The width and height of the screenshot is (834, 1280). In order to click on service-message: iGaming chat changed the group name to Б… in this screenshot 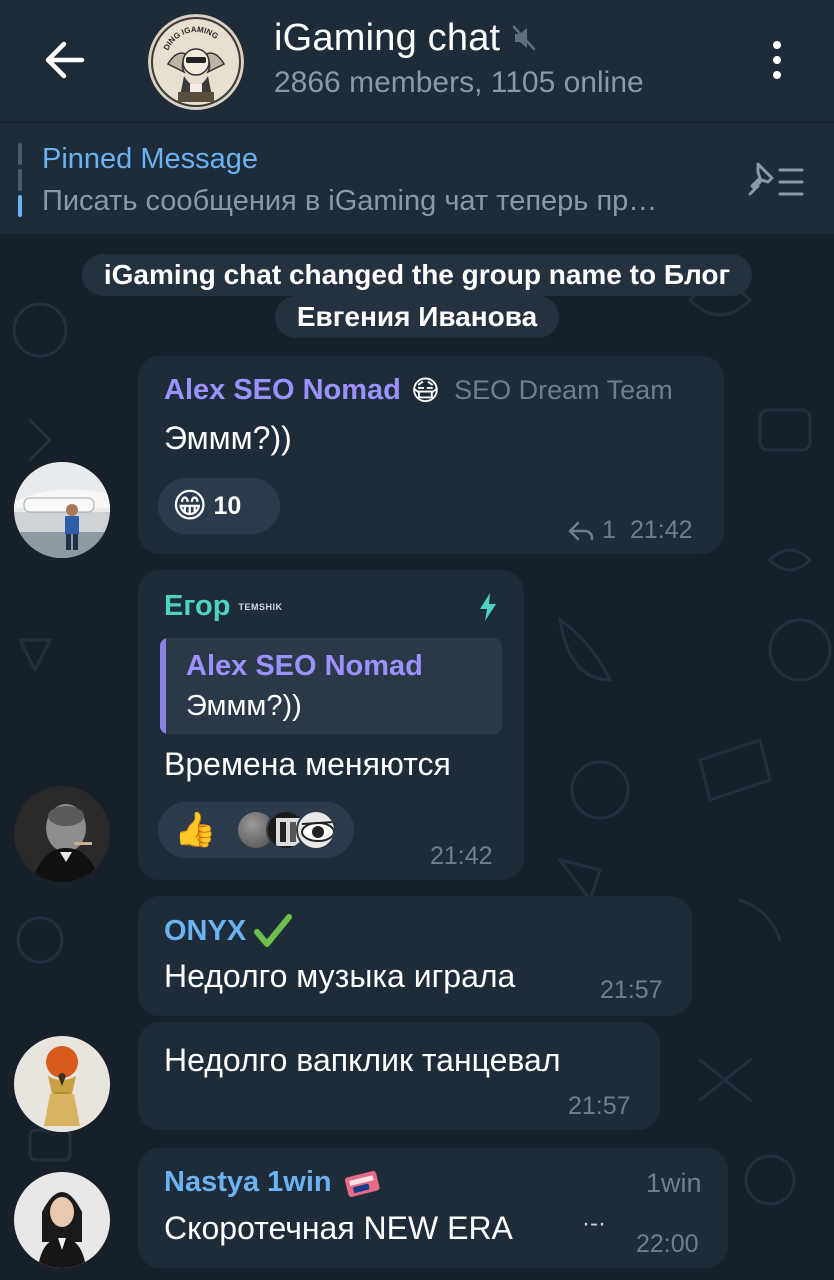, I will do `click(417, 296)`.